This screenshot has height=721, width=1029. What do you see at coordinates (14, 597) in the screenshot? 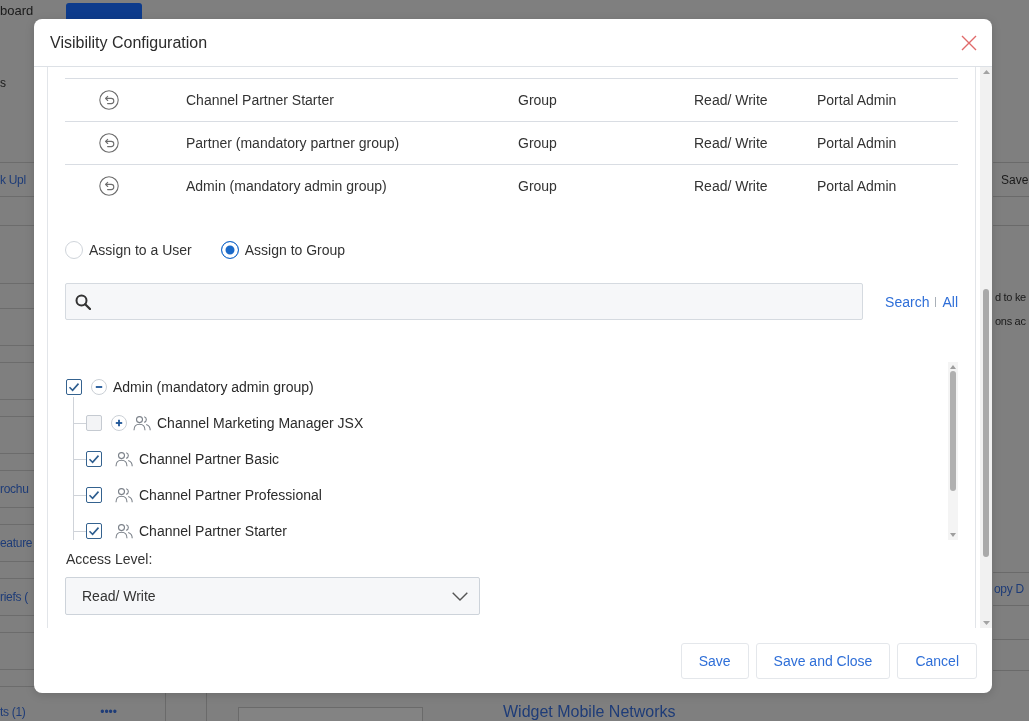
I see `link: riefs (` at bounding box center [14, 597].